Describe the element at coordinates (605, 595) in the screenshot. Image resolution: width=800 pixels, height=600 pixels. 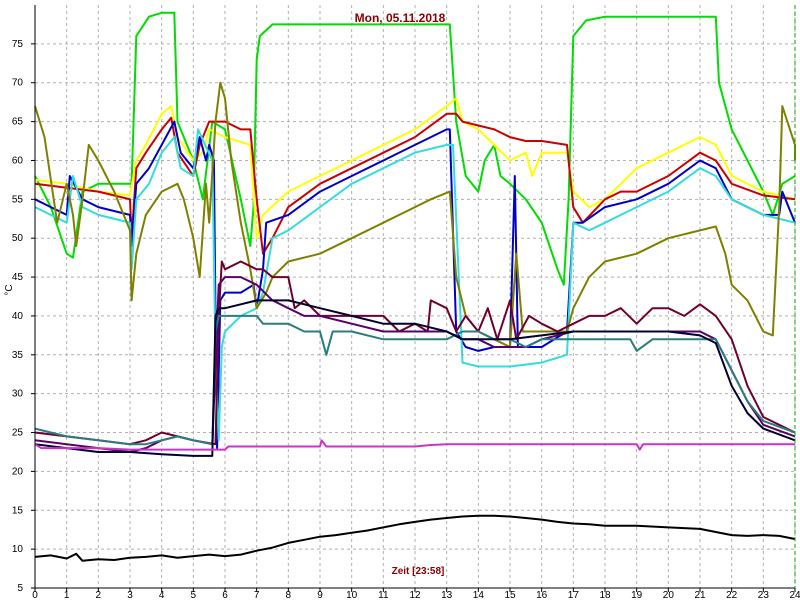
I see `x-tick-label-18: 18` at that location.